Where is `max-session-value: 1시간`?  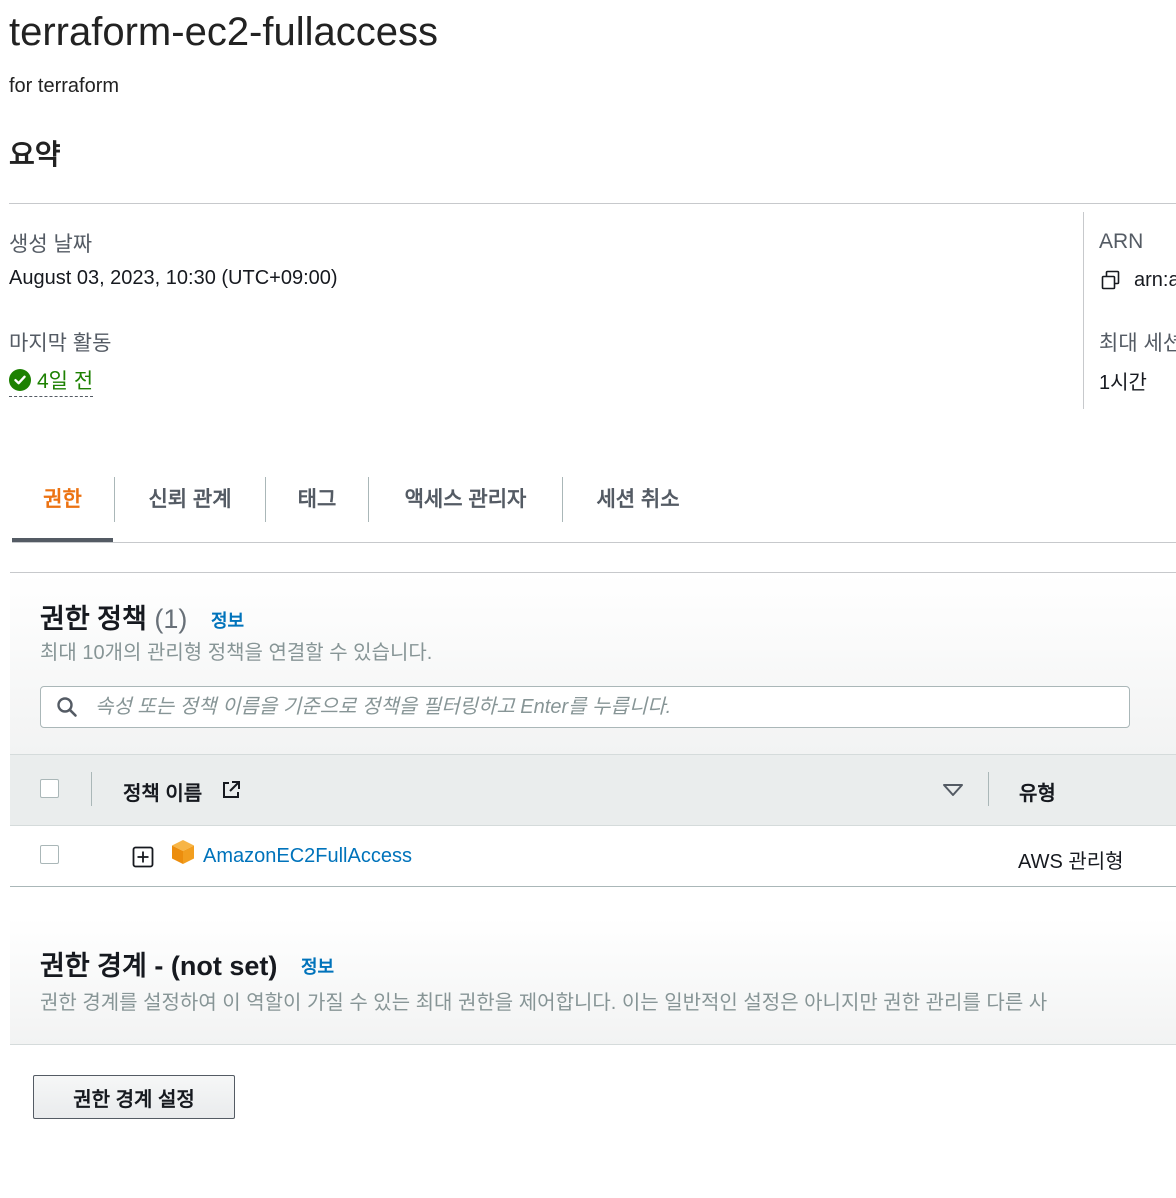
max-session-value: 1시간 is located at coordinates (1123, 383).